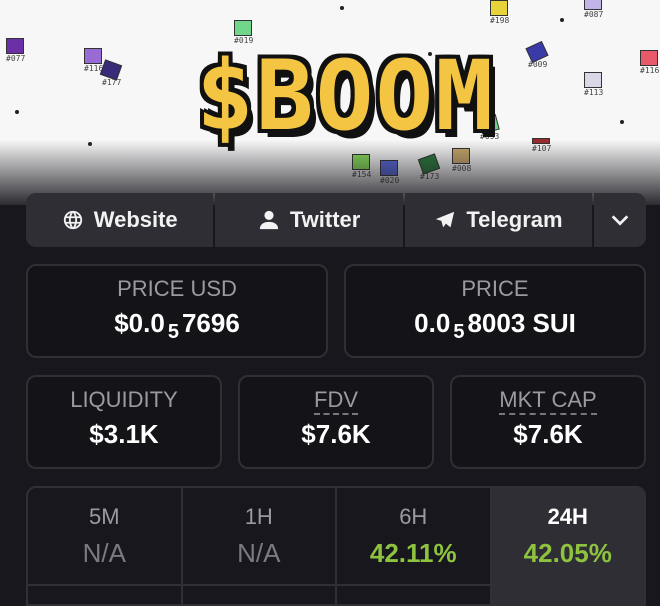 The height and width of the screenshot is (606, 660). Describe the element at coordinates (413, 516) in the screenshot. I see `tab-period: 6H` at that location.